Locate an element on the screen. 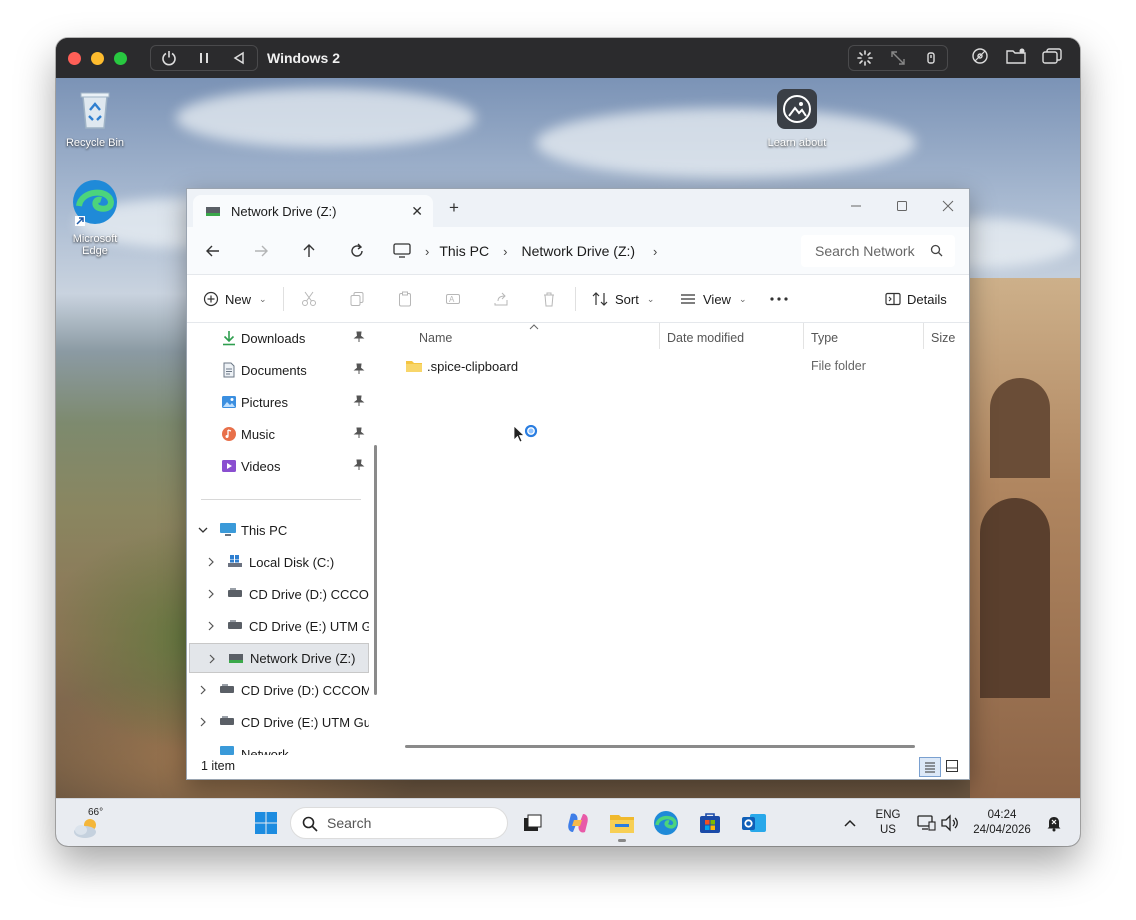 The image size is (1136, 920). new-tab-button: + is located at coordinates (454, 207).